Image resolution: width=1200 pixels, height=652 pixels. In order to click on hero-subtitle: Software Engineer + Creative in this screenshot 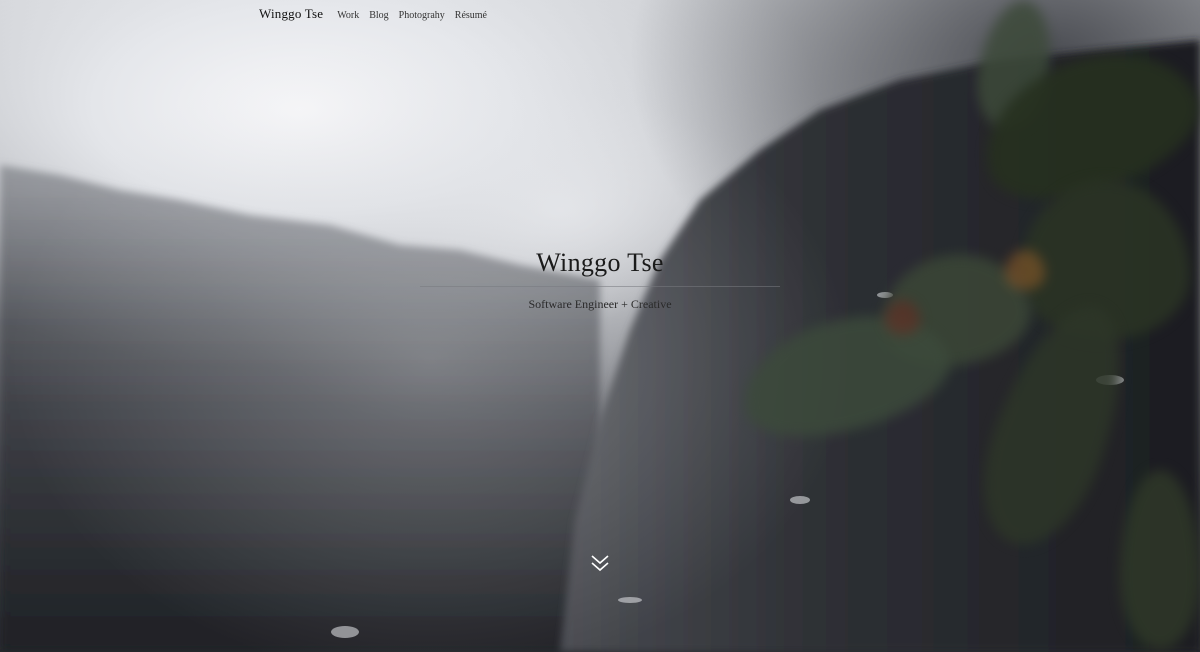, I will do `click(600, 304)`.